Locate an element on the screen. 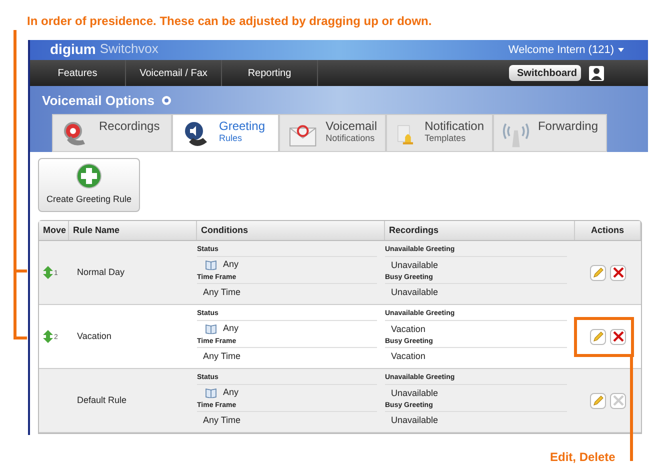 The height and width of the screenshot is (475, 667). logo: digium is located at coordinates (73, 49).